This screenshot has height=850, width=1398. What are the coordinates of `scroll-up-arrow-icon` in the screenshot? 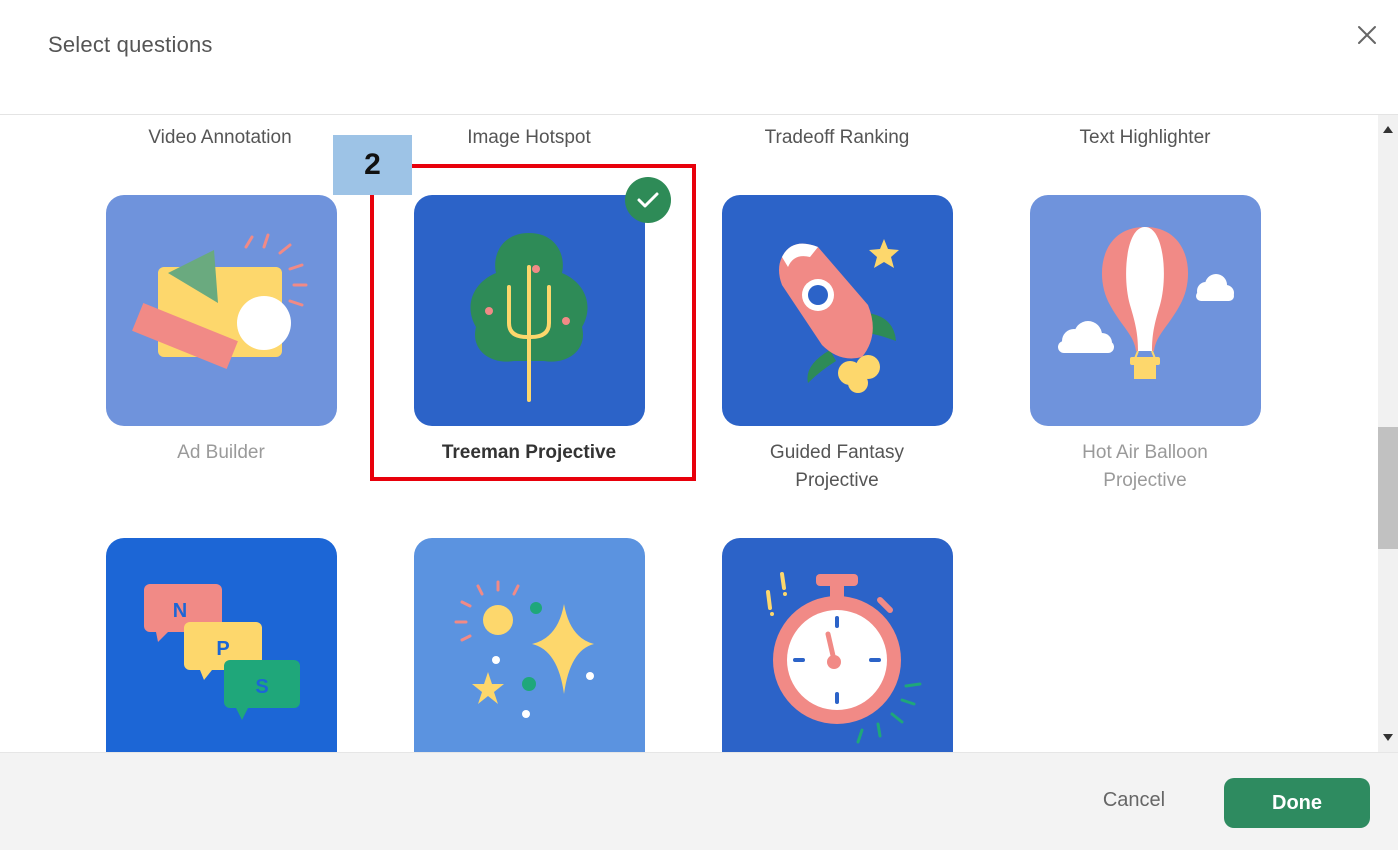 It's located at (1388, 130).